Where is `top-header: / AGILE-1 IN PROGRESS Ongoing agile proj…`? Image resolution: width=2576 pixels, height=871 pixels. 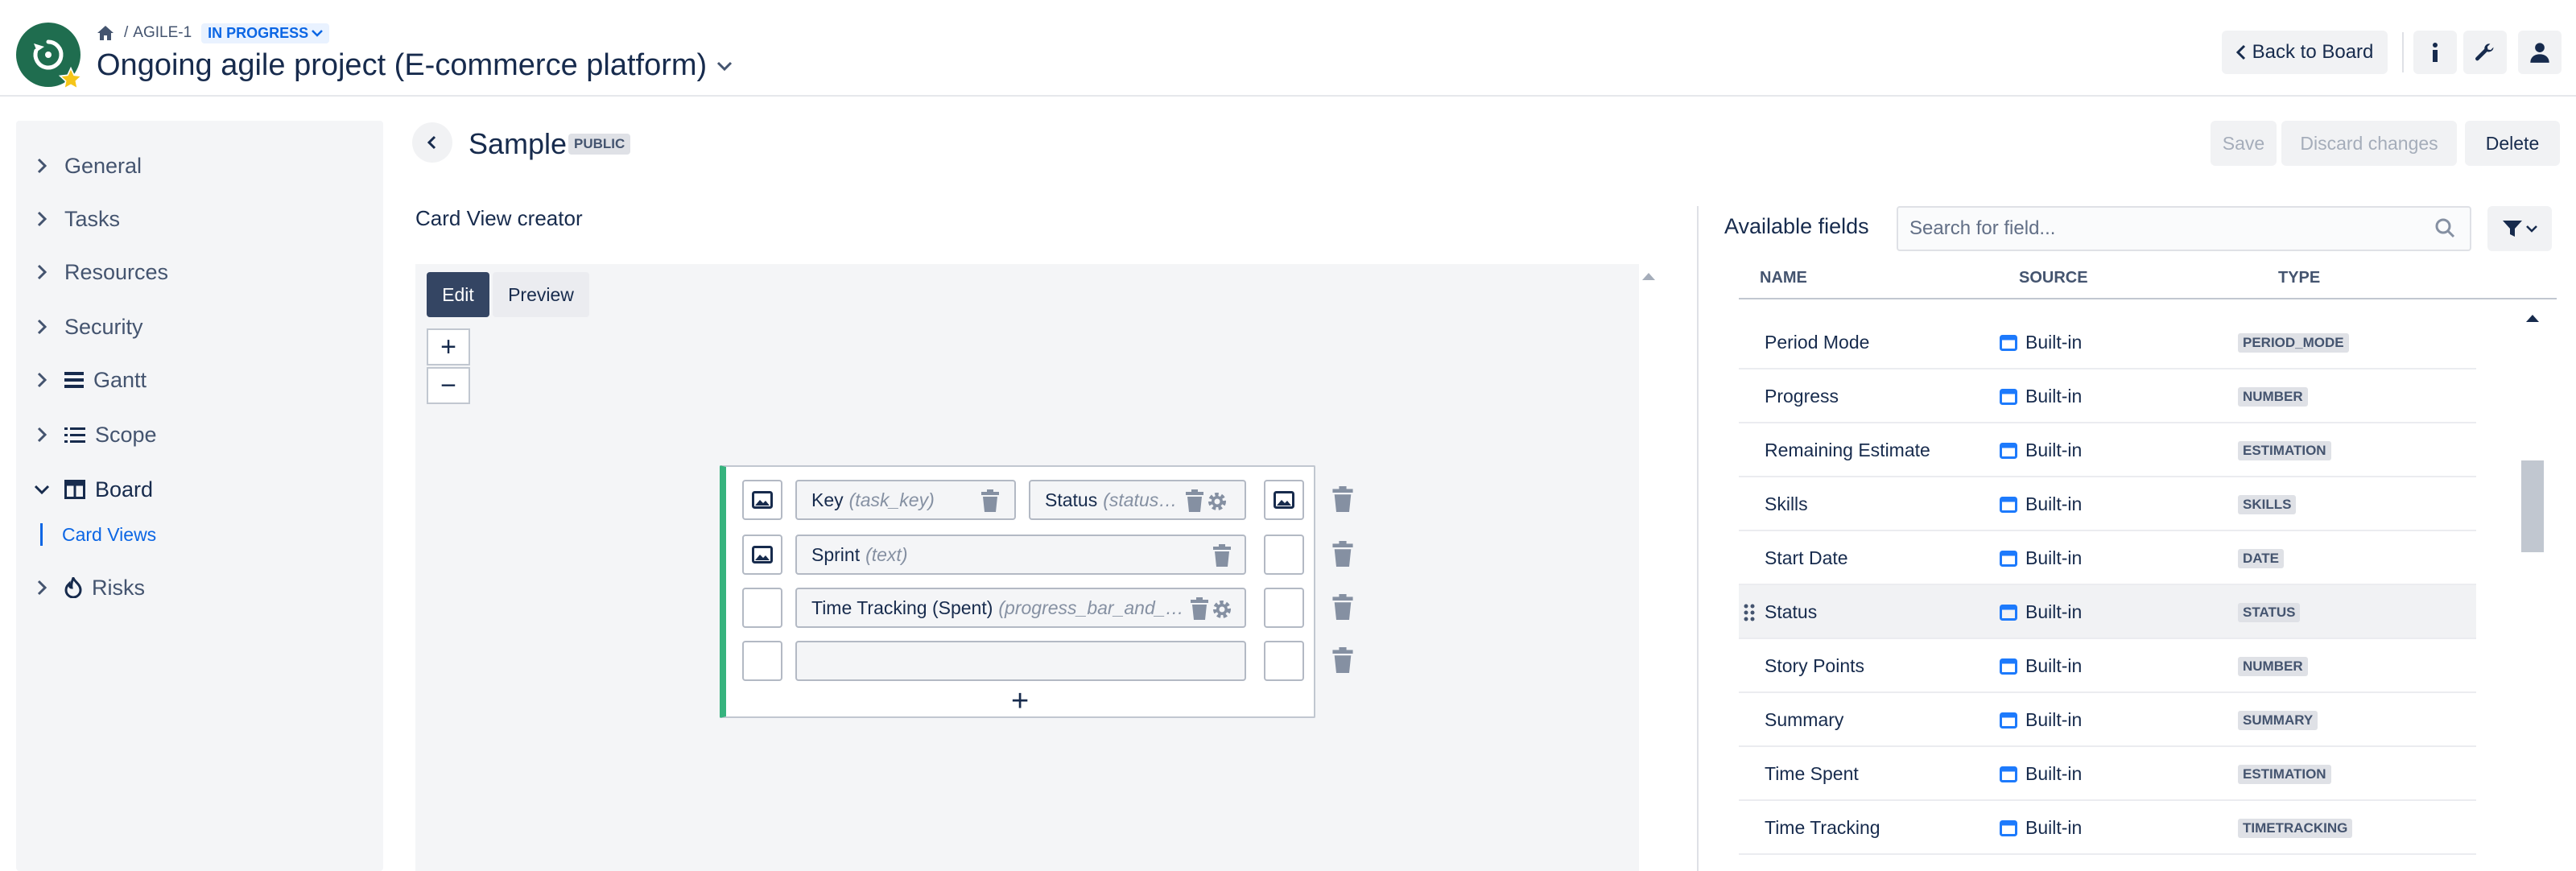
top-header: / AGILE-1 IN PROGRESS Ongoing agile proj… is located at coordinates (1288, 48).